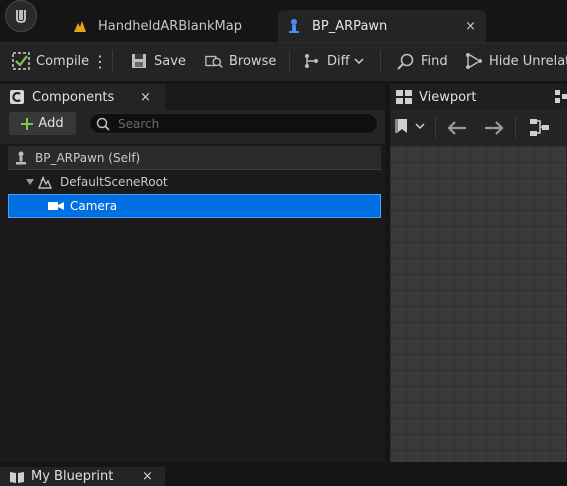 The image size is (567, 486). Describe the element at coordinates (27, 123) in the screenshot. I see `plus-icon` at that location.